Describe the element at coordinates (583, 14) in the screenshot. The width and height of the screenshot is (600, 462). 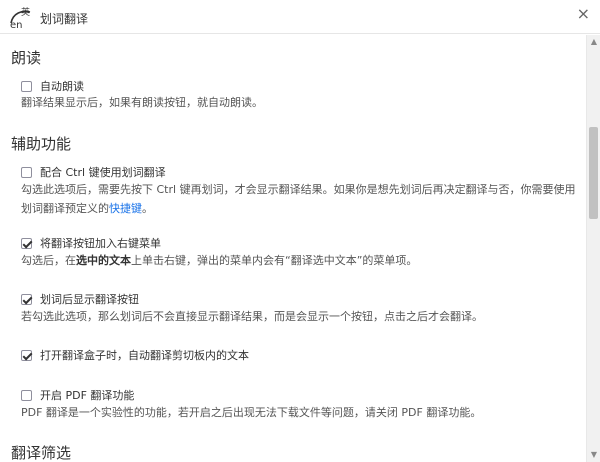
I see `close-icon: ×` at that location.